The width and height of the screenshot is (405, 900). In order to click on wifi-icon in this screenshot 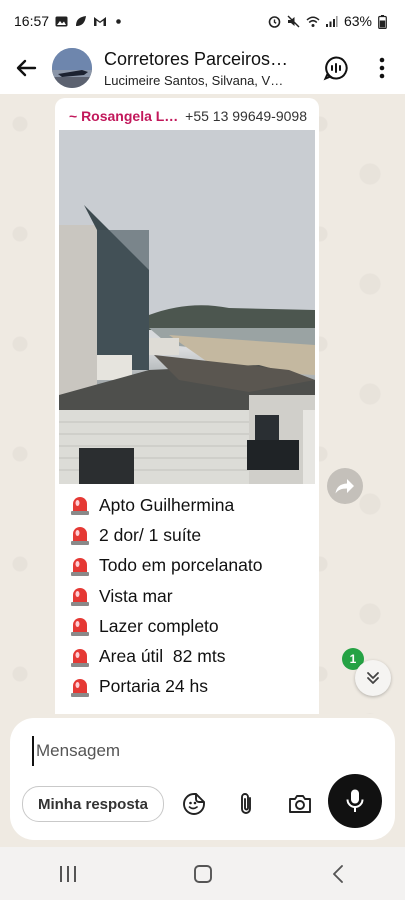, I will do `click(313, 21)`.